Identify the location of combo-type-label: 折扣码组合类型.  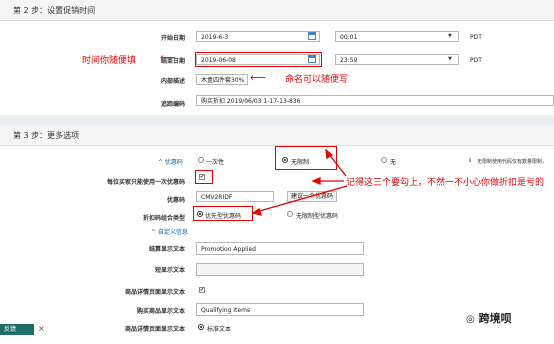
(163, 218).